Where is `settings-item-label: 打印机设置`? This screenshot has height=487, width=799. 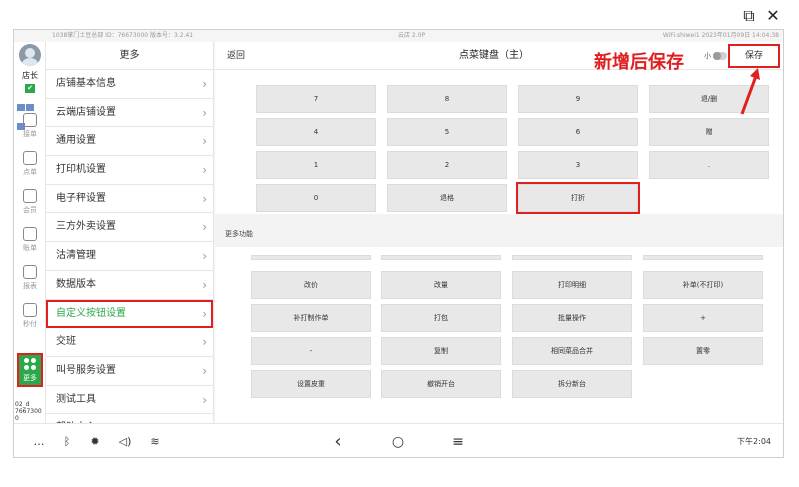
settings-item-label: 打印机设置 is located at coordinates (81, 170).